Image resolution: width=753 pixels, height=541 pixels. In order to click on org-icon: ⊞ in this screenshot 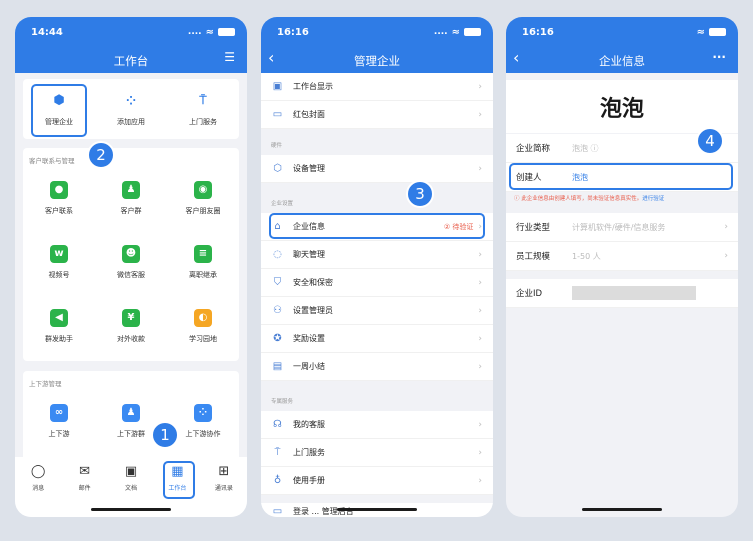, I will do `click(224, 471)`.